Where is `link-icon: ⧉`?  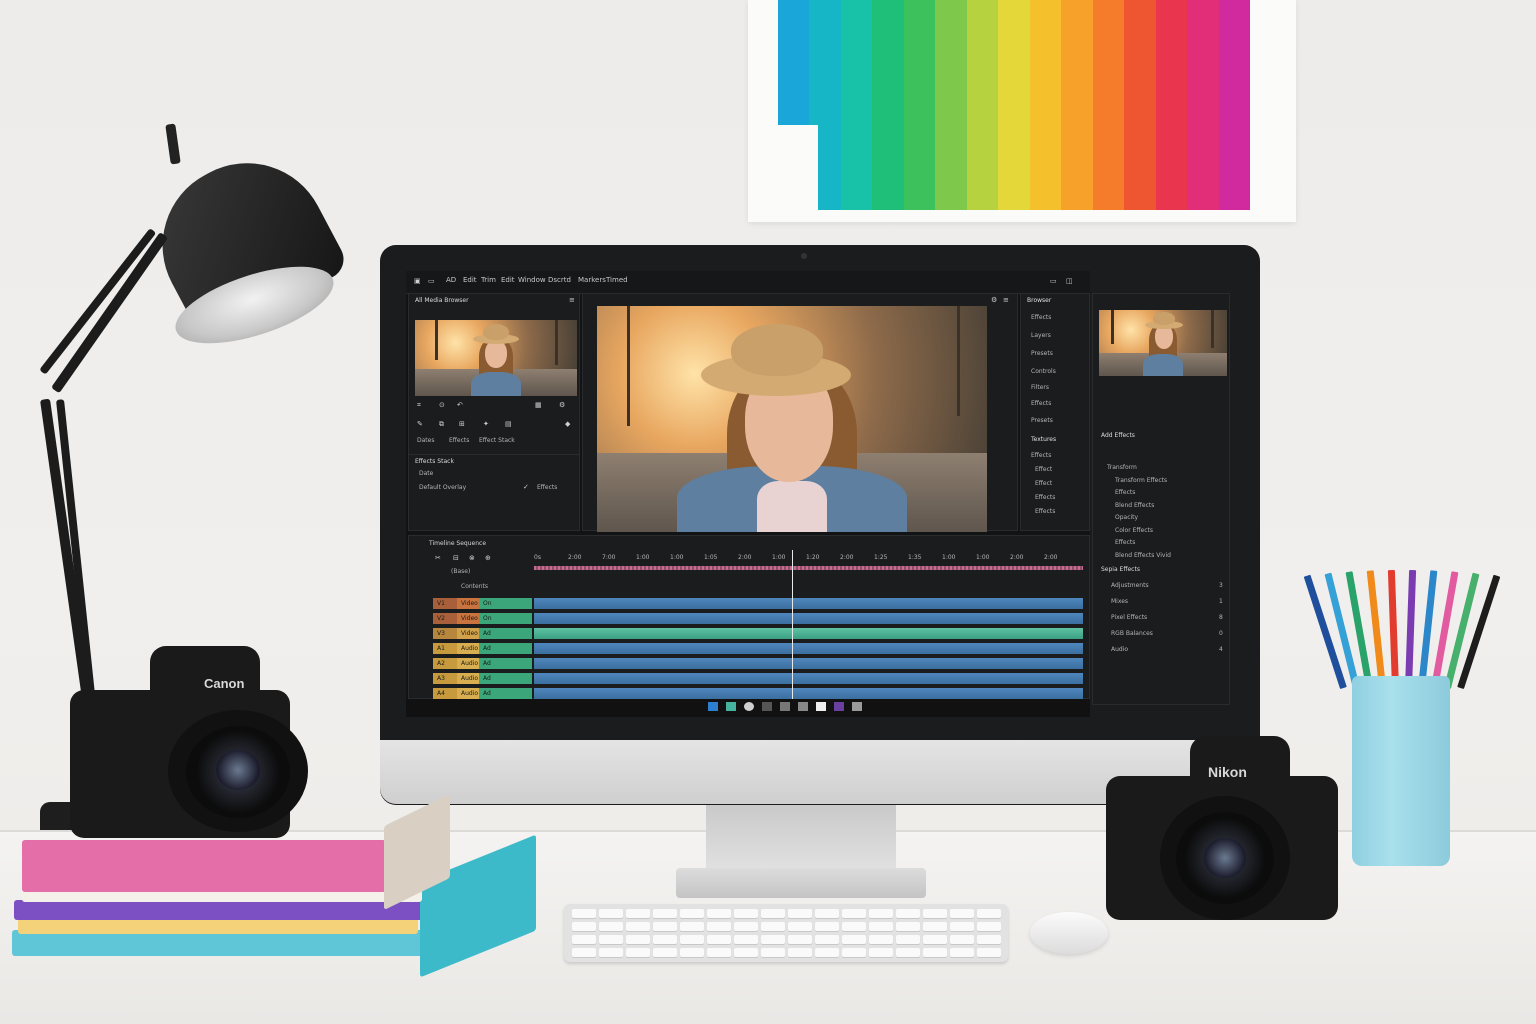
link-icon: ⧉ is located at coordinates (441, 424).